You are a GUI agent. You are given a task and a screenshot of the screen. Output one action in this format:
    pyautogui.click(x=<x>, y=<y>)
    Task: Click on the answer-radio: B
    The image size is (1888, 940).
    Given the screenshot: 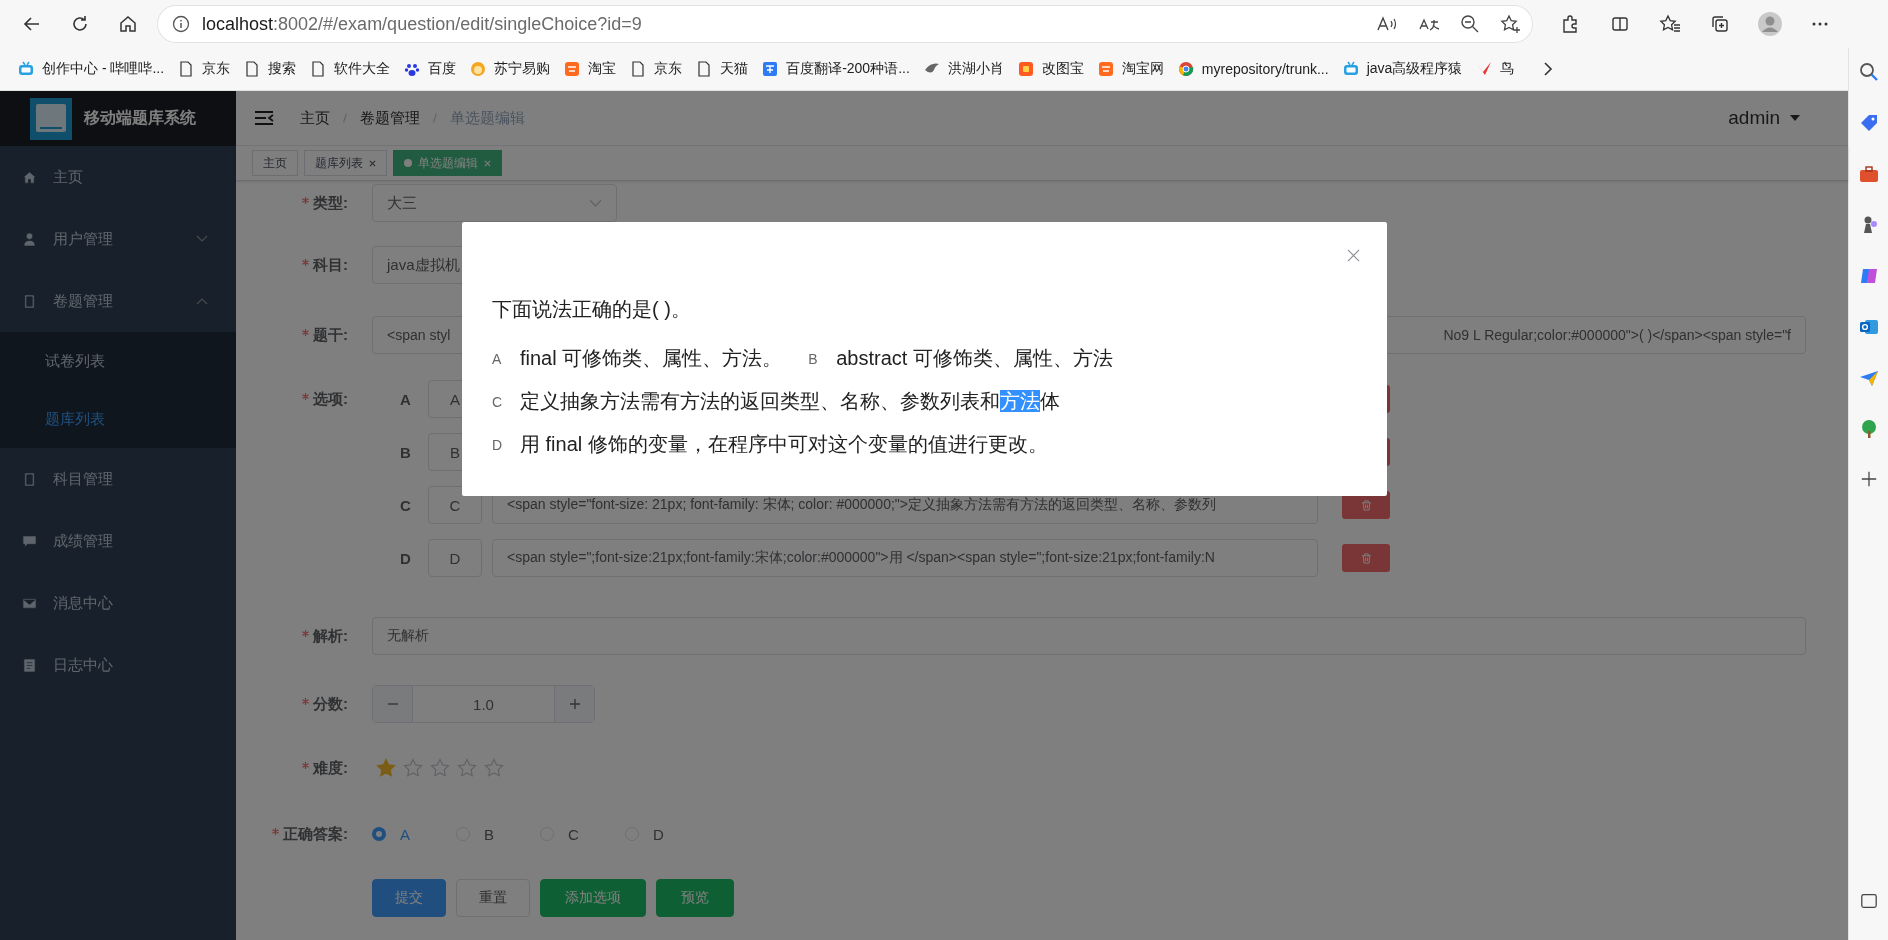 What is the action you would take?
    pyautogui.click(x=475, y=834)
    